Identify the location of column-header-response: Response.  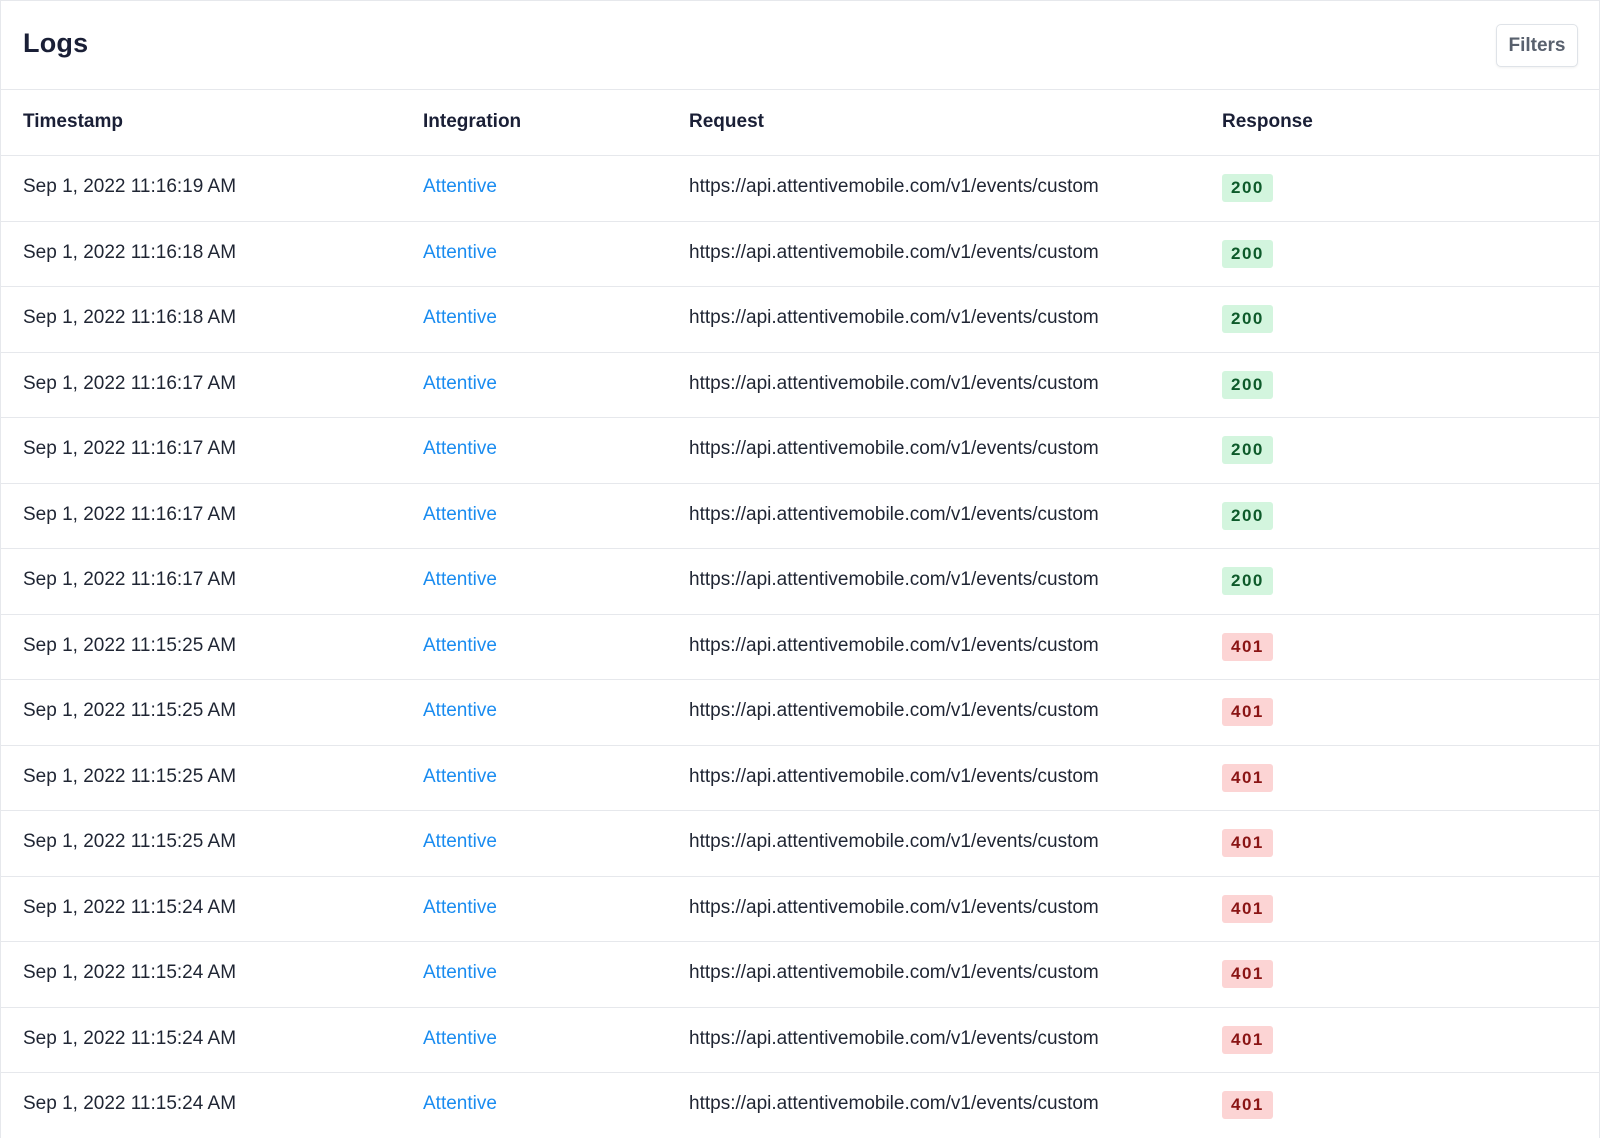
(1267, 122).